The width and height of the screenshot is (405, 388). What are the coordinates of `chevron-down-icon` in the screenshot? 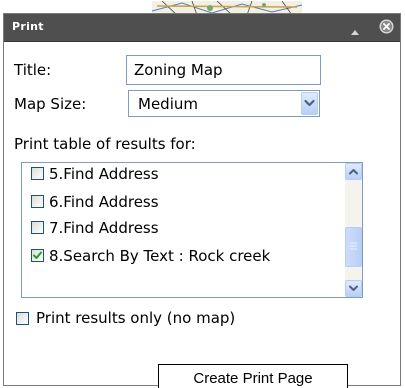 It's located at (353, 288).